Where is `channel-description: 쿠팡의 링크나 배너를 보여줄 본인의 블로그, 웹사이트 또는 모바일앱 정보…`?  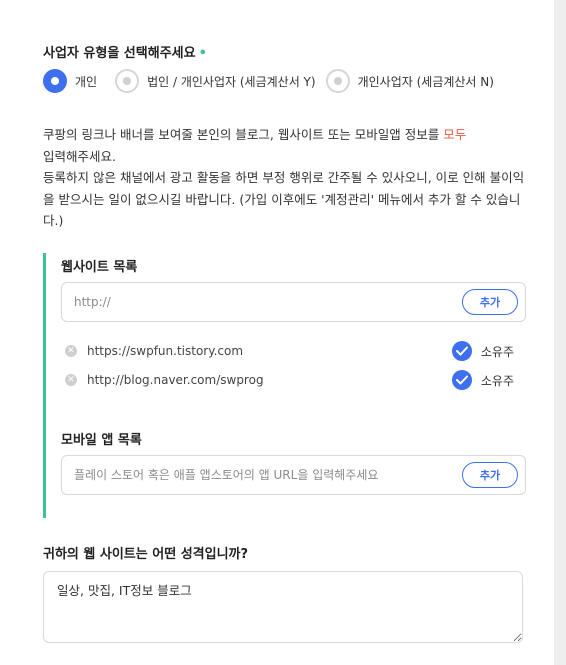
channel-description: 쿠팡의 링크나 배너를 보여줄 본인의 블로그, 웹사이트 또는 모바일앱 정보… is located at coordinates (284, 177).